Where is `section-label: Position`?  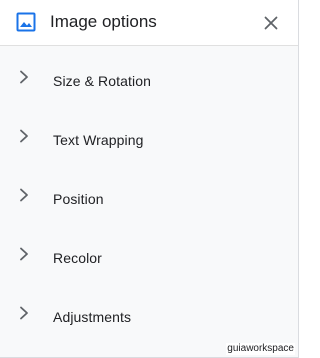
section-label: Position is located at coordinates (78, 199).